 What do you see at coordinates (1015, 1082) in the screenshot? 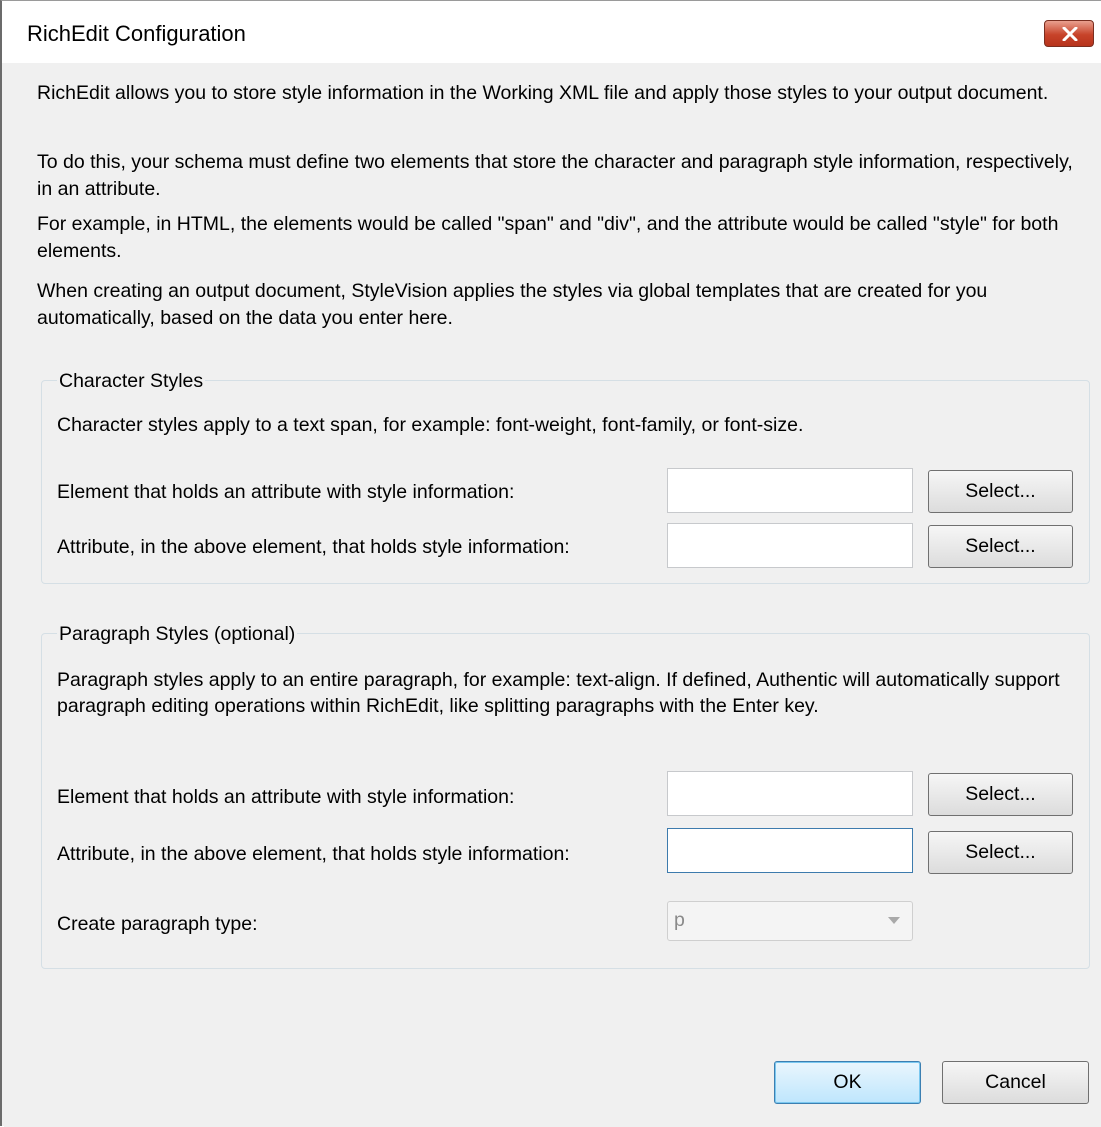
I see `cancel-button: Cancel` at bounding box center [1015, 1082].